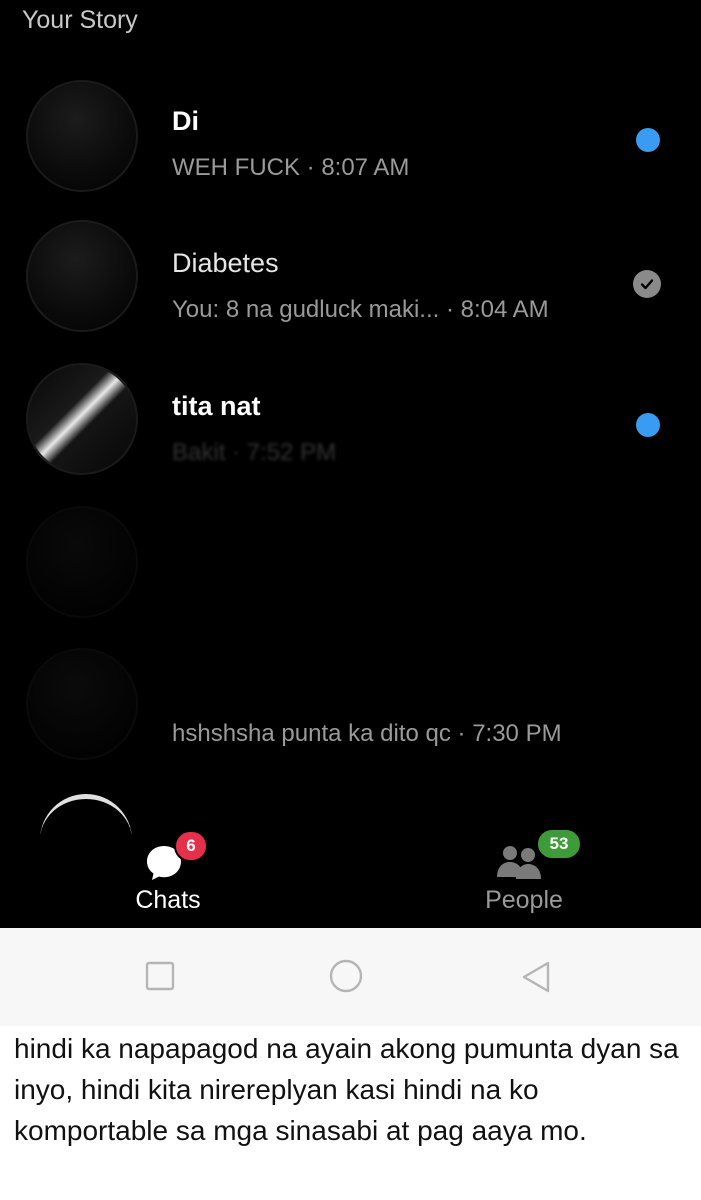  Describe the element at coordinates (524, 900) in the screenshot. I see `tab-label: People` at that location.